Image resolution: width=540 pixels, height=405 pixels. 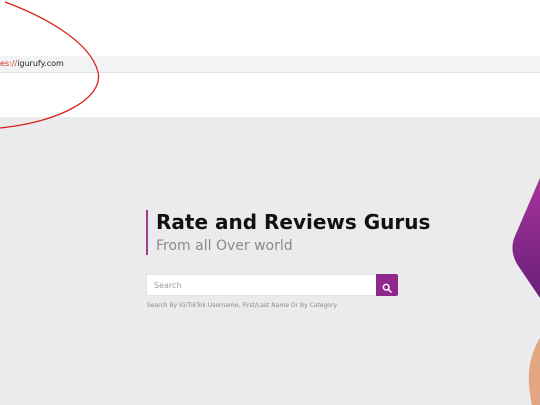 What do you see at coordinates (387, 288) in the screenshot?
I see `search-icon` at bounding box center [387, 288].